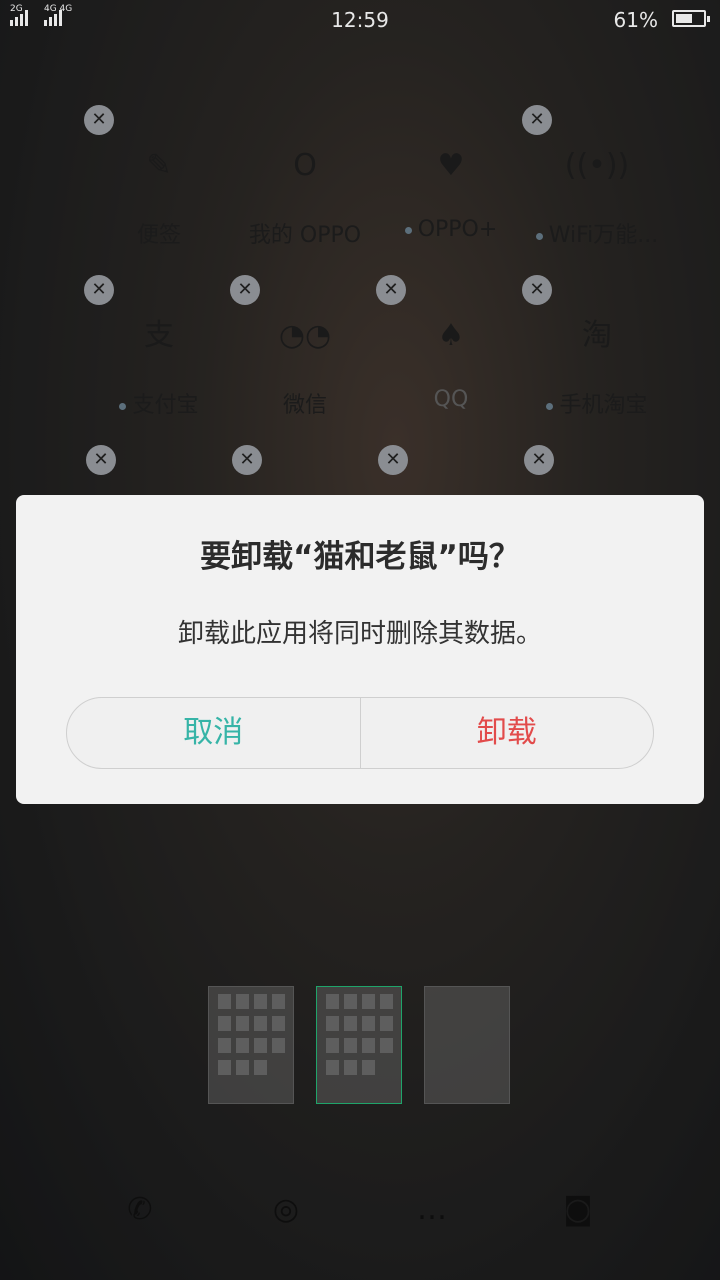 This screenshot has width=720, height=1280. What do you see at coordinates (305, 165) in the screenshot?
I see `oppo-icon: O` at bounding box center [305, 165].